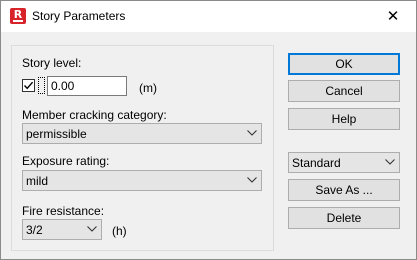 Image resolution: width=417 pixels, height=260 pixels. Describe the element at coordinates (344, 162) in the screenshot. I see `preset-dropdown: Standard` at that location.